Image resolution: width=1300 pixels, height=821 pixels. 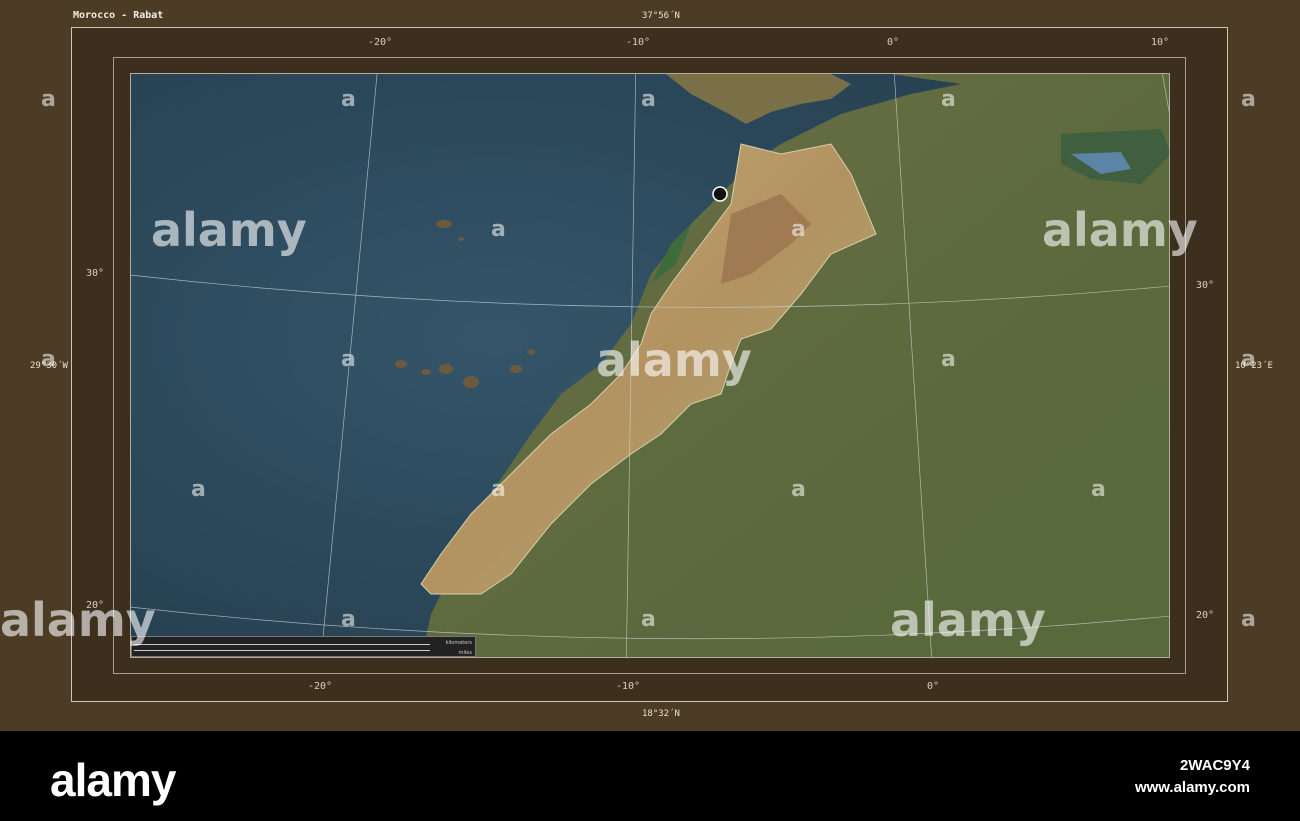 What do you see at coordinates (1214, 765) in the screenshot?
I see `image-id: 2WAC9Y4` at bounding box center [1214, 765].